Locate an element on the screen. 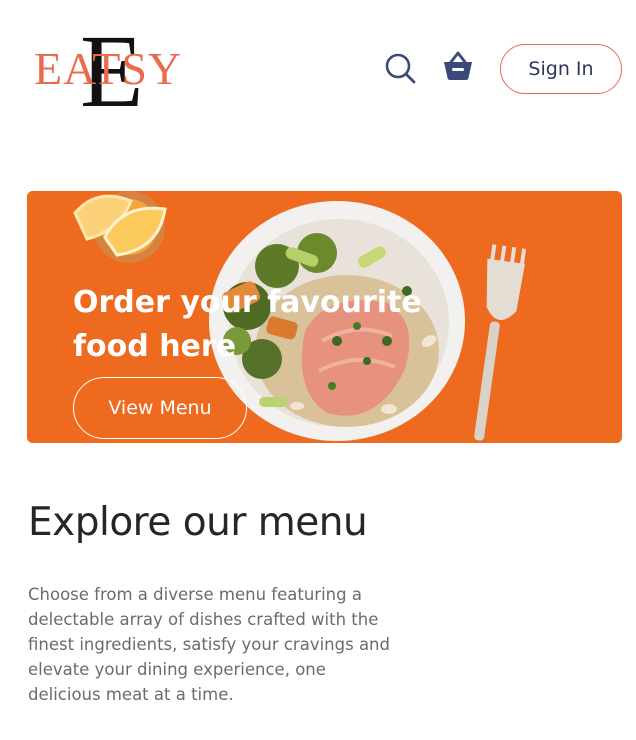 Image resolution: width=636 pixels, height=740 pixels. basket-icon is located at coordinates (458, 65).